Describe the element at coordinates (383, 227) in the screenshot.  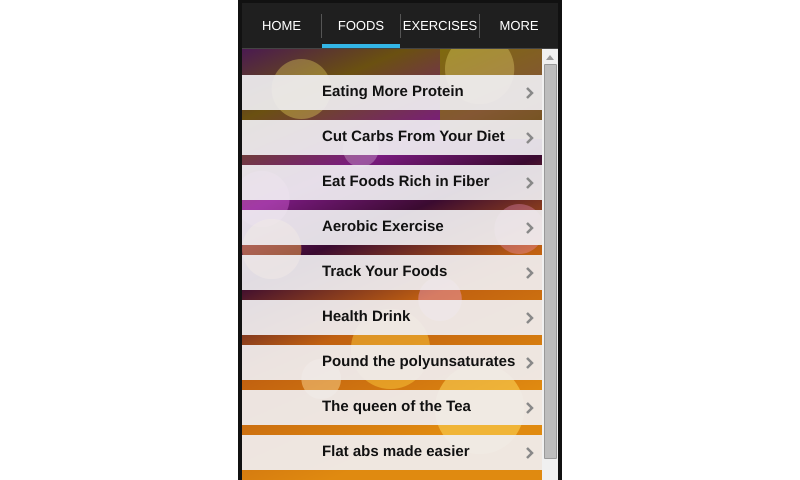
I see `item-label: Aerobic Exercise` at that location.